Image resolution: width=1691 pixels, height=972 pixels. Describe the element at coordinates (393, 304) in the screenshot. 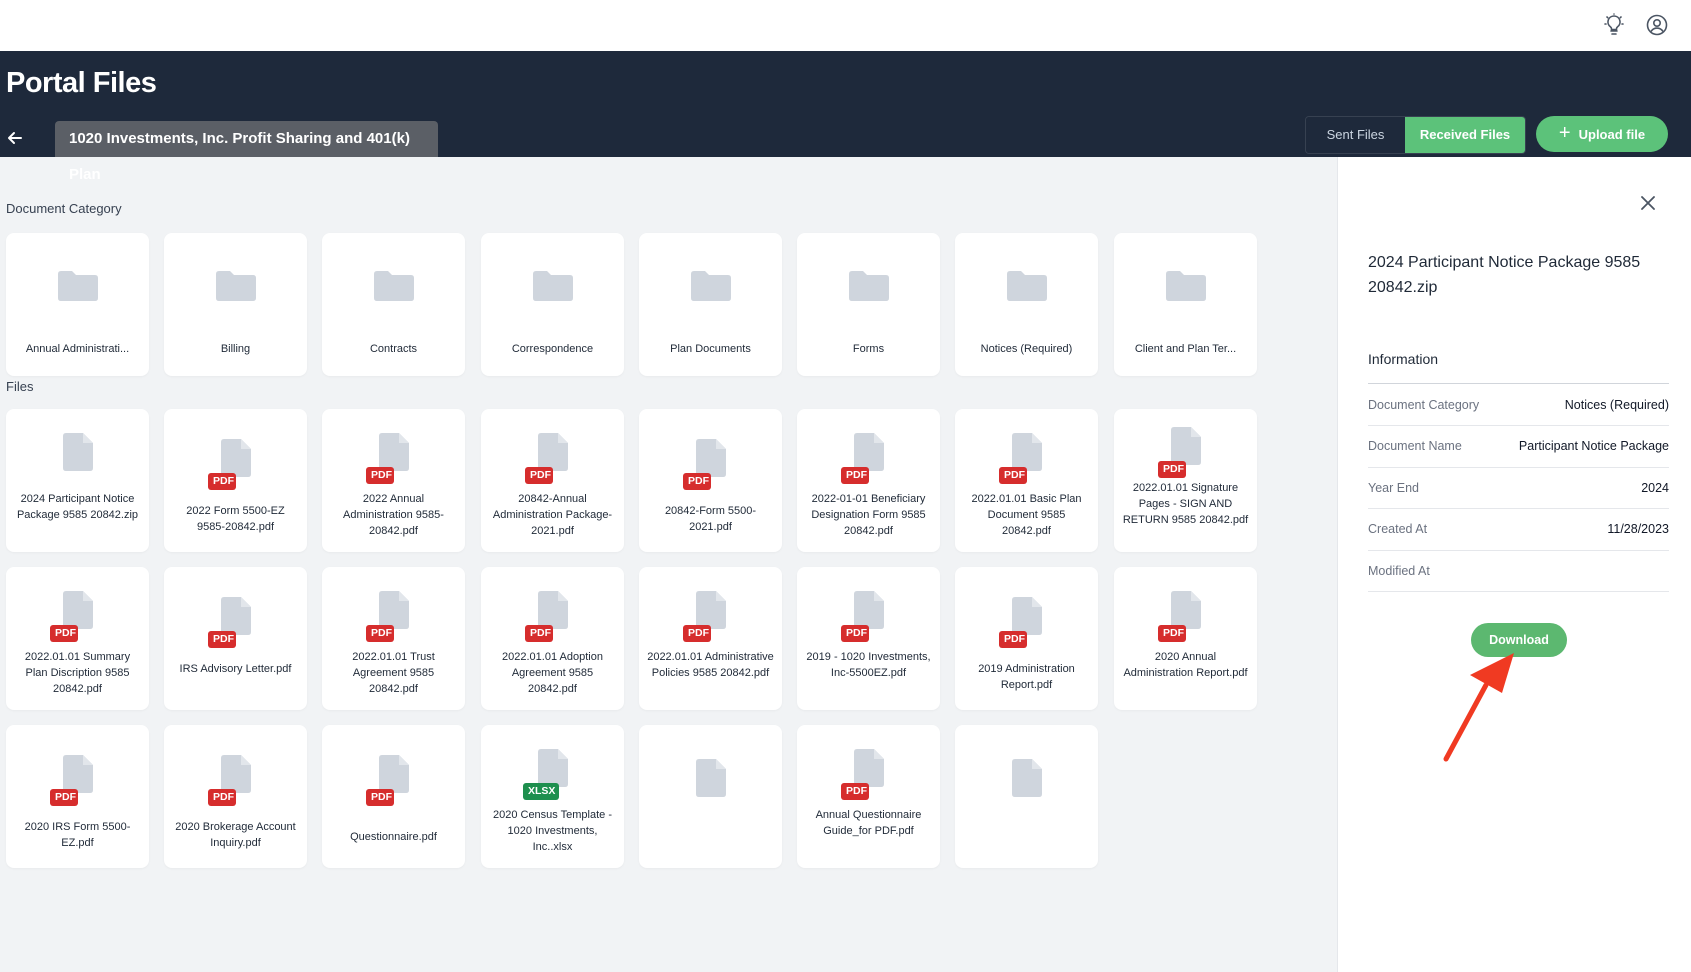

I see `category-card: Contracts` at that location.